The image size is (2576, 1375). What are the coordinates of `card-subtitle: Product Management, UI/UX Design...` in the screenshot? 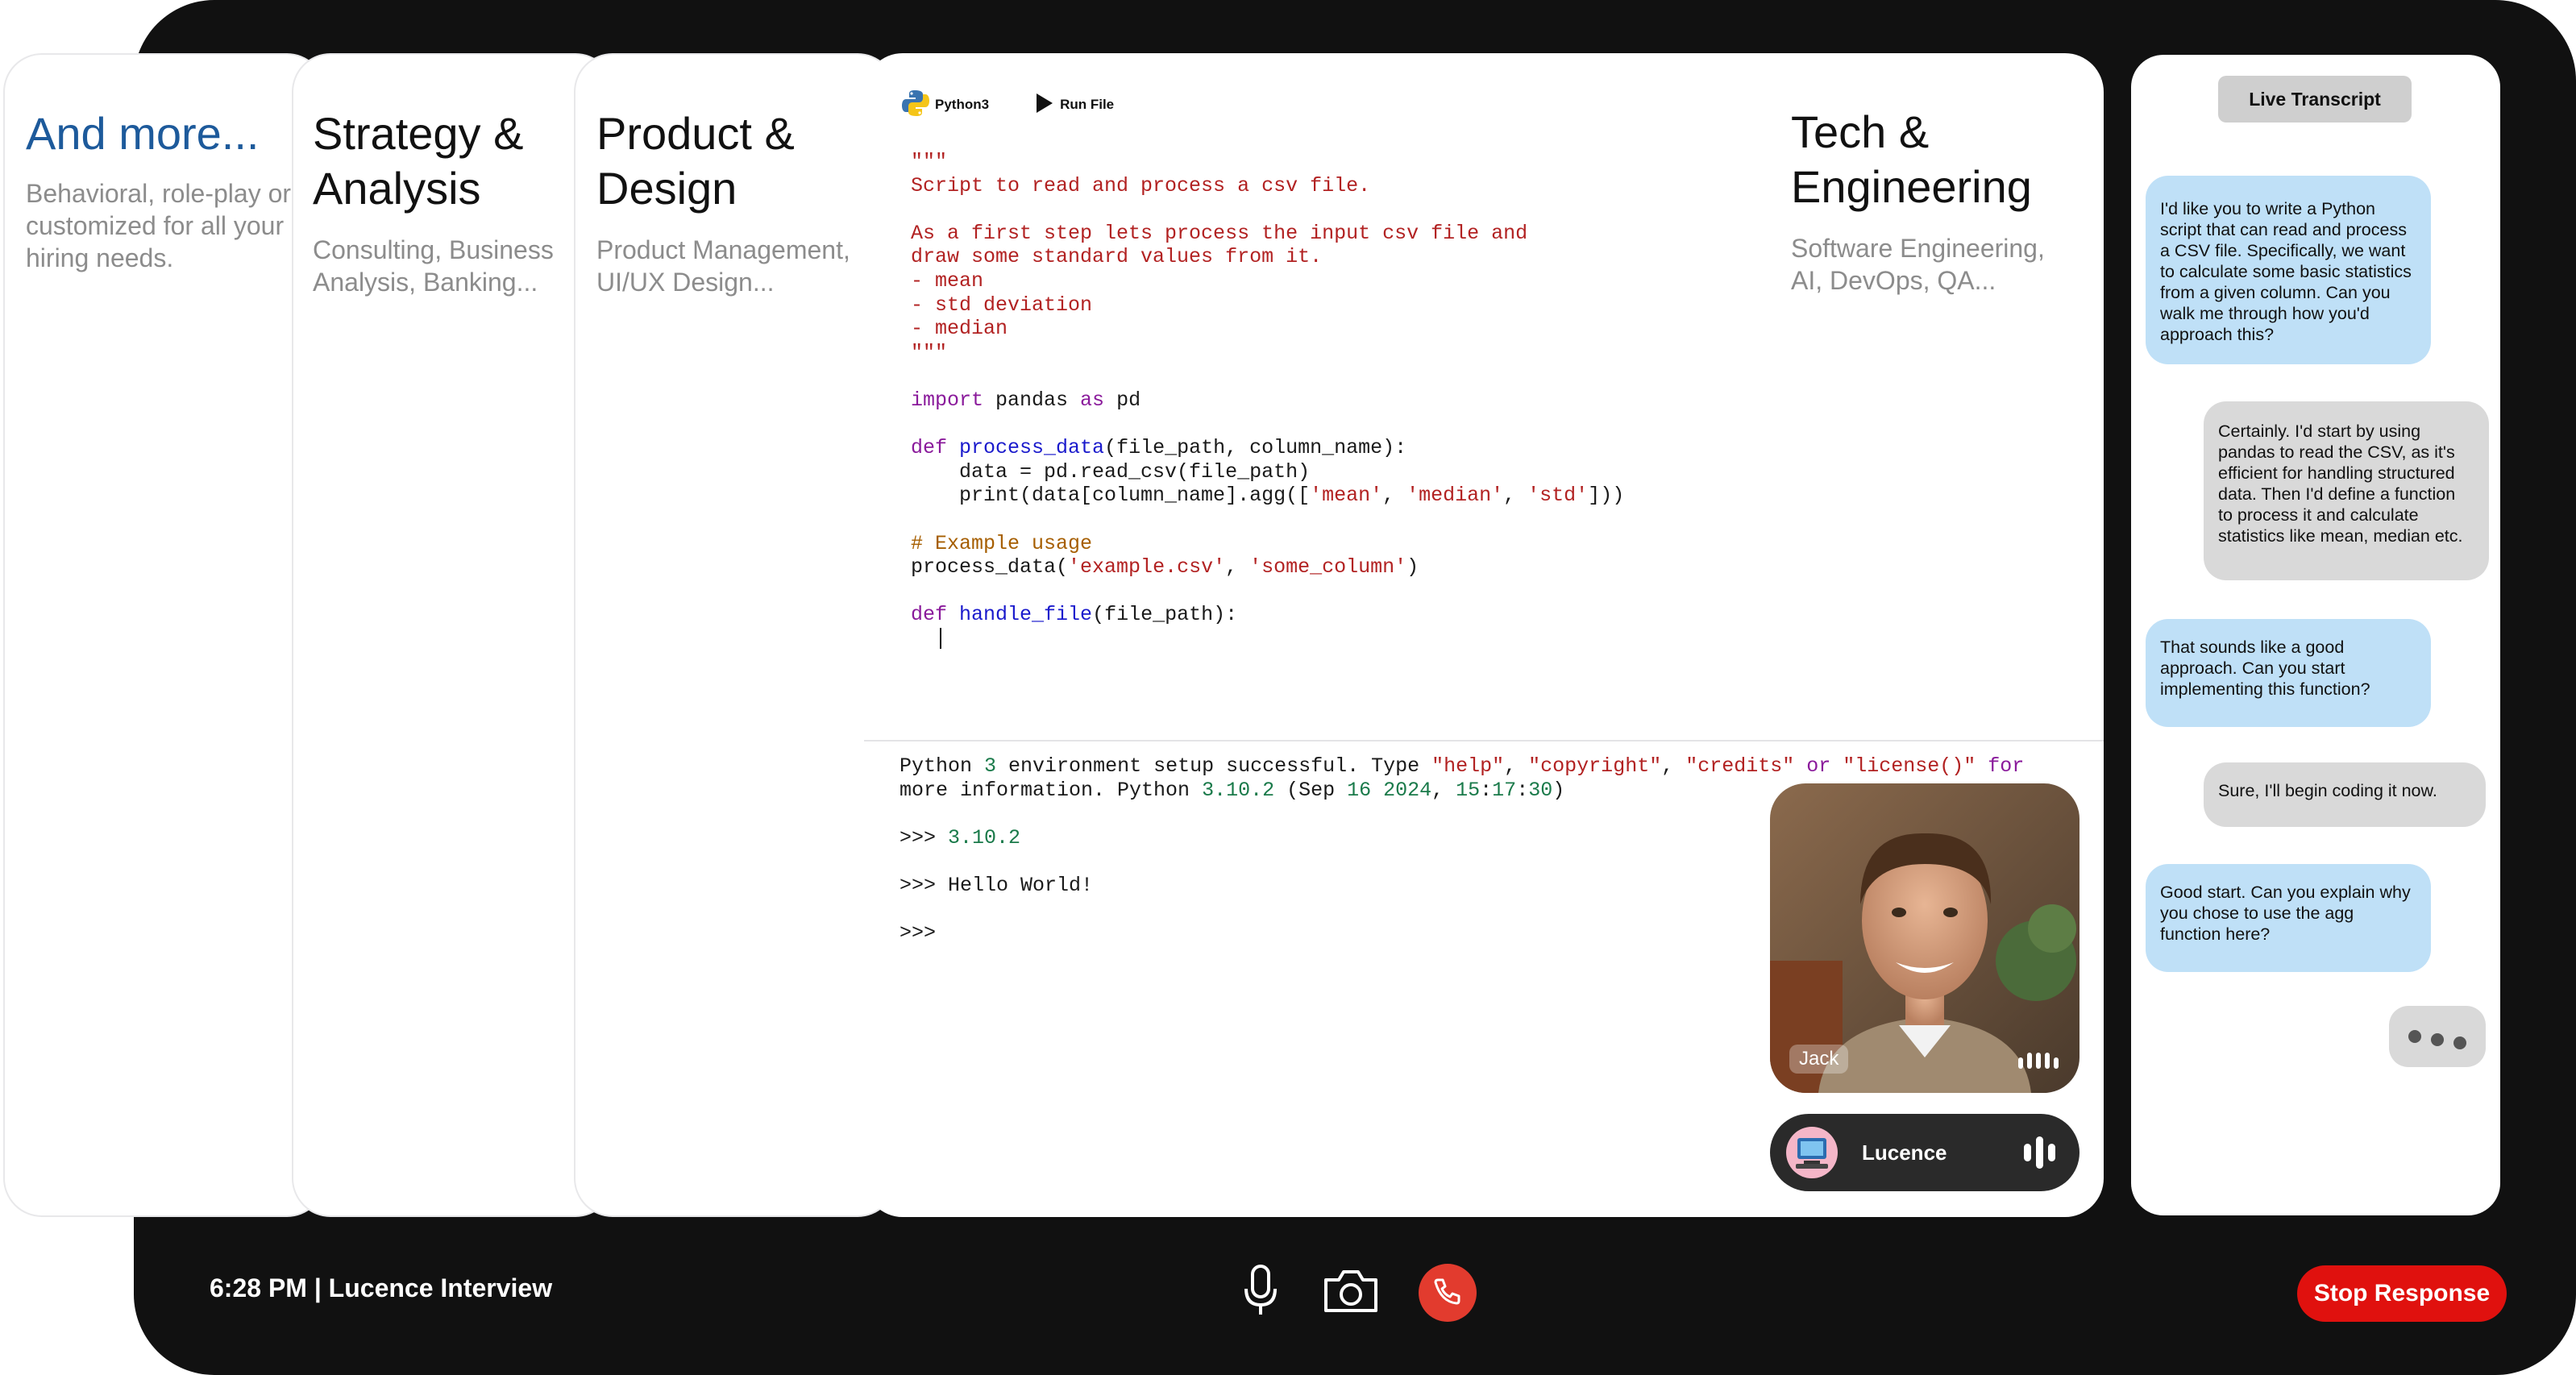 It's located at (723, 266).